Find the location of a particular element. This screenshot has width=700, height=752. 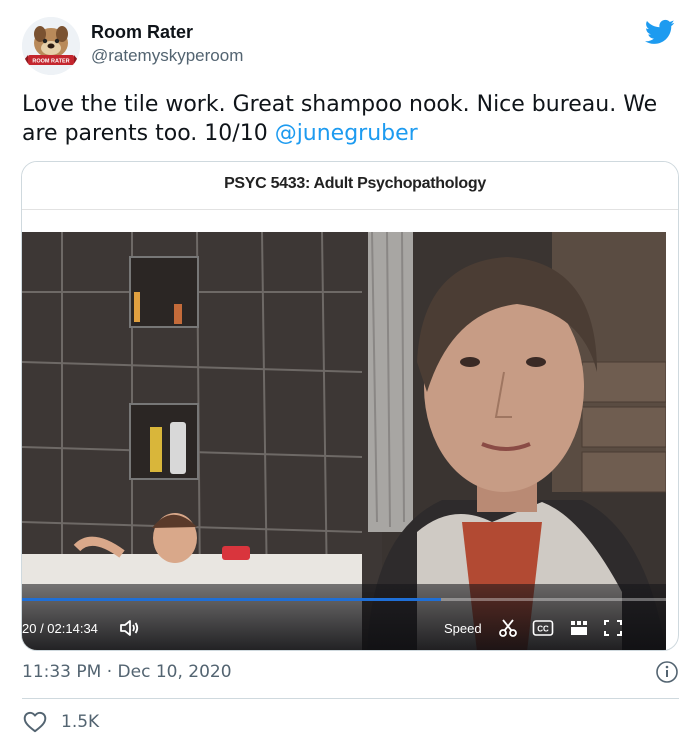

scissors-icon is located at coordinates (509, 628).